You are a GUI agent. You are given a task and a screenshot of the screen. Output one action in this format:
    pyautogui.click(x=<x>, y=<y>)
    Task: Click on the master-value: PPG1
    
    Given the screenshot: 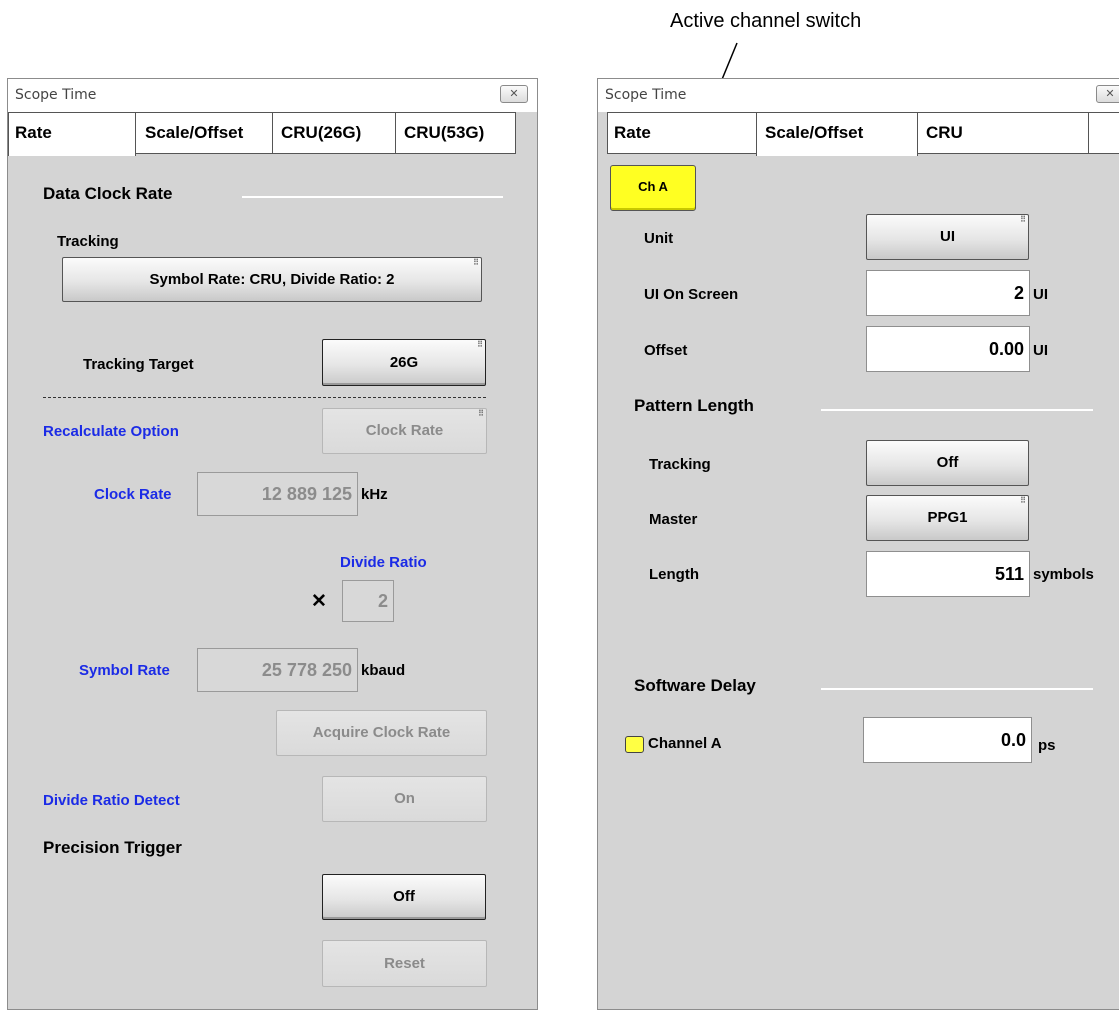 What is the action you would take?
    pyautogui.click(x=947, y=517)
    